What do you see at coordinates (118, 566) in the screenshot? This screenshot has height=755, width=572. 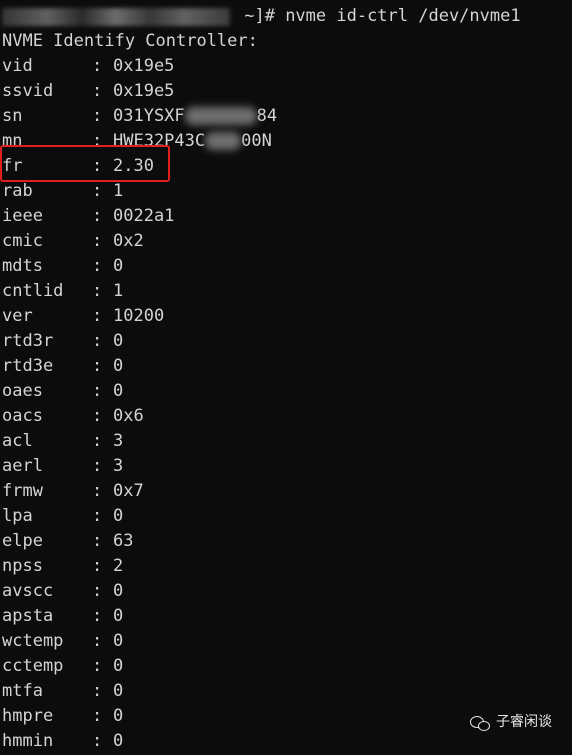 I see `field-value: 2` at bounding box center [118, 566].